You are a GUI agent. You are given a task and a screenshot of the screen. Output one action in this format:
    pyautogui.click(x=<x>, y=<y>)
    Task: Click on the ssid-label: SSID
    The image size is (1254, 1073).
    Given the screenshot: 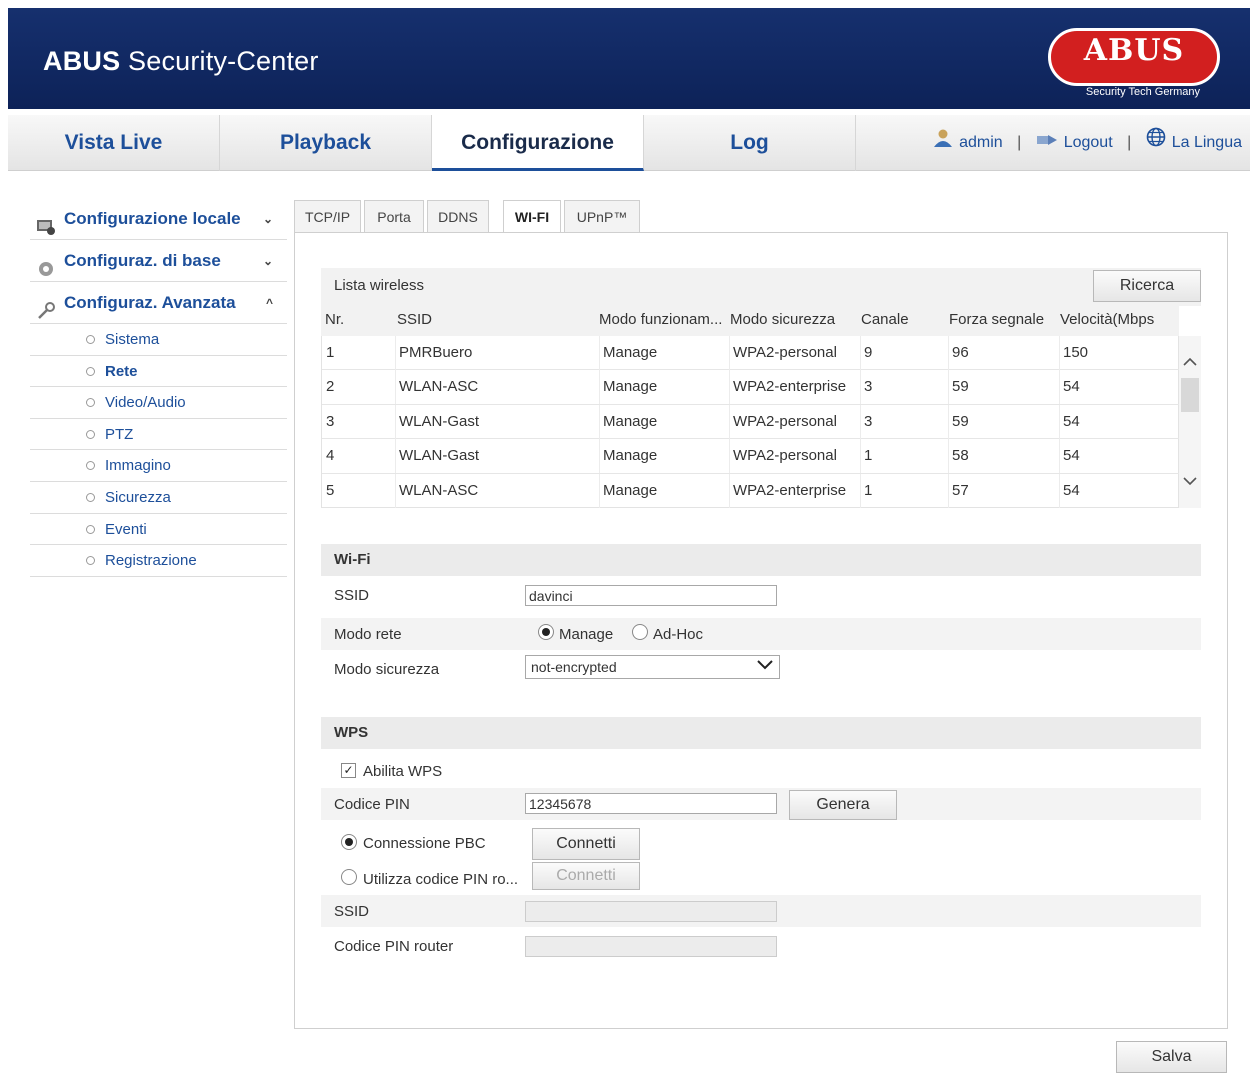 What is the action you would take?
    pyautogui.click(x=352, y=595)
    